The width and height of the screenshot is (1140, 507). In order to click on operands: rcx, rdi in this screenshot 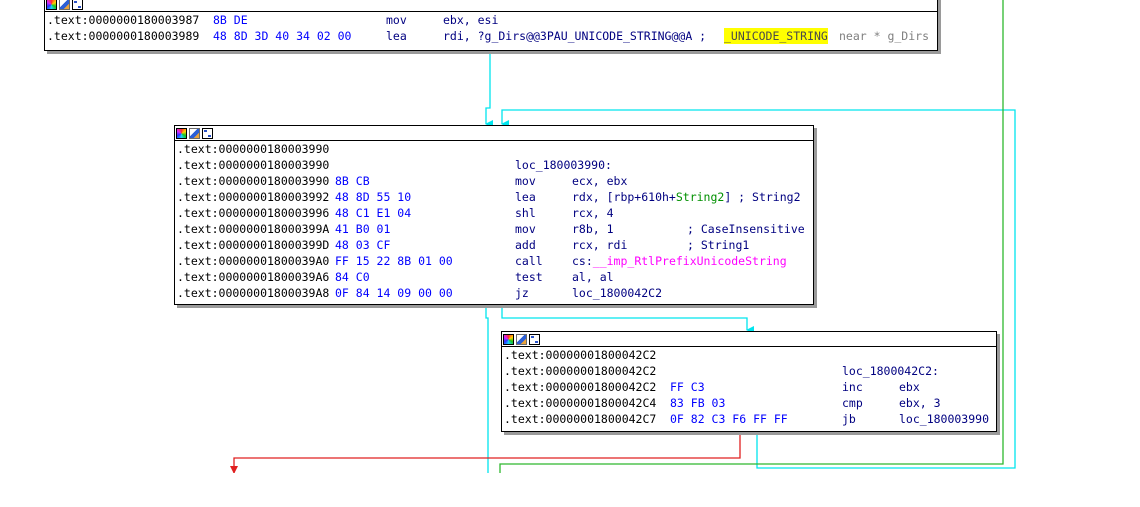, I will do `click(600, 245)`.